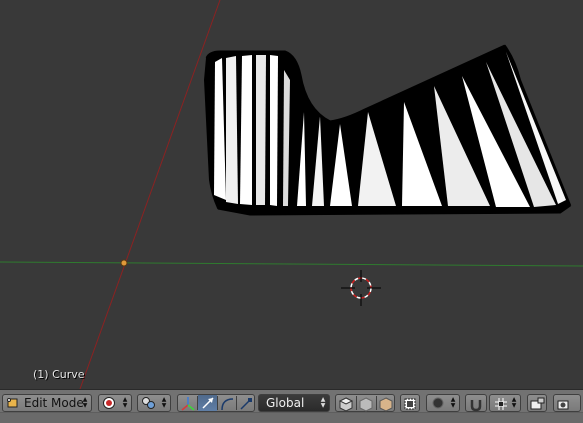  Describe the element at coordinates (365, 403) in the screenshot. I see `display-buttons-group` at that location.